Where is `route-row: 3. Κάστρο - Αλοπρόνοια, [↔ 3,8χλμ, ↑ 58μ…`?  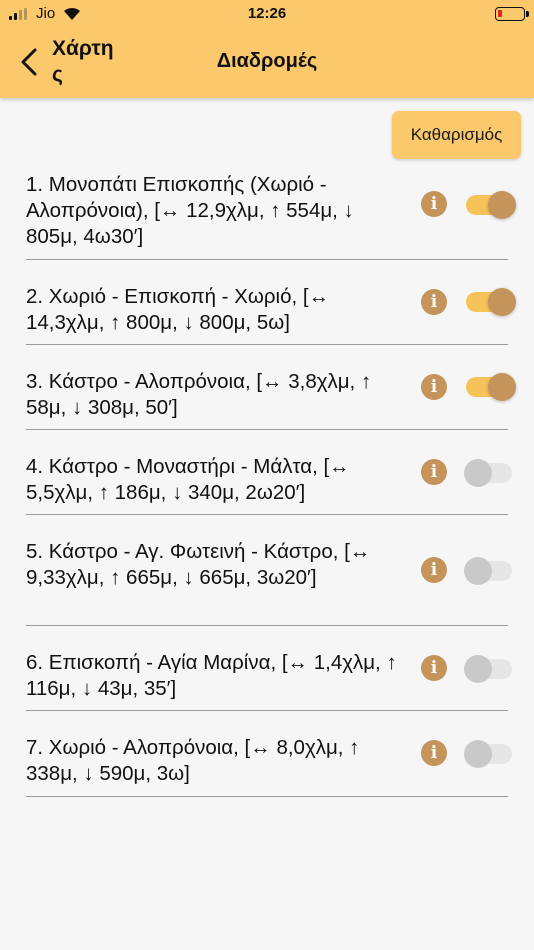
route-row: 3. Κάστρο - Αλοπρόνοια, [↔ 3,8χλμ, ↑ 58μ… is located at coordinates (271, 399).